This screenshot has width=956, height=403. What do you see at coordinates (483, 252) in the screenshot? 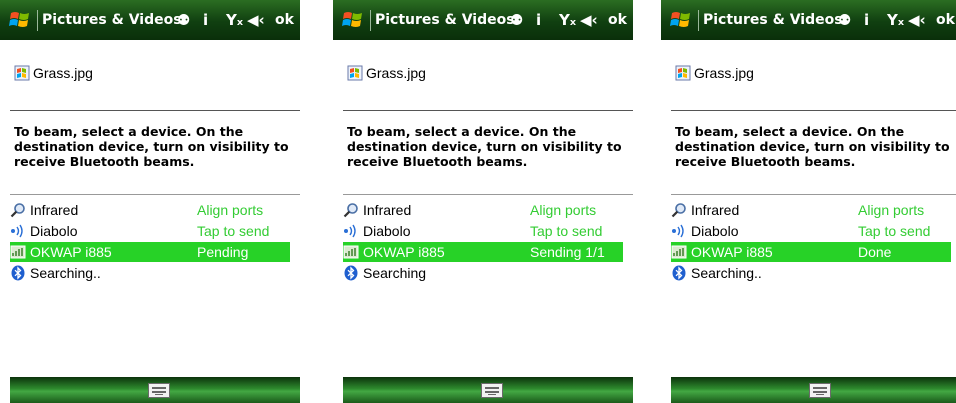
I see `device-row-okwap: OKWAP i885 Sending 1/1` at bounding box center [483, 252].